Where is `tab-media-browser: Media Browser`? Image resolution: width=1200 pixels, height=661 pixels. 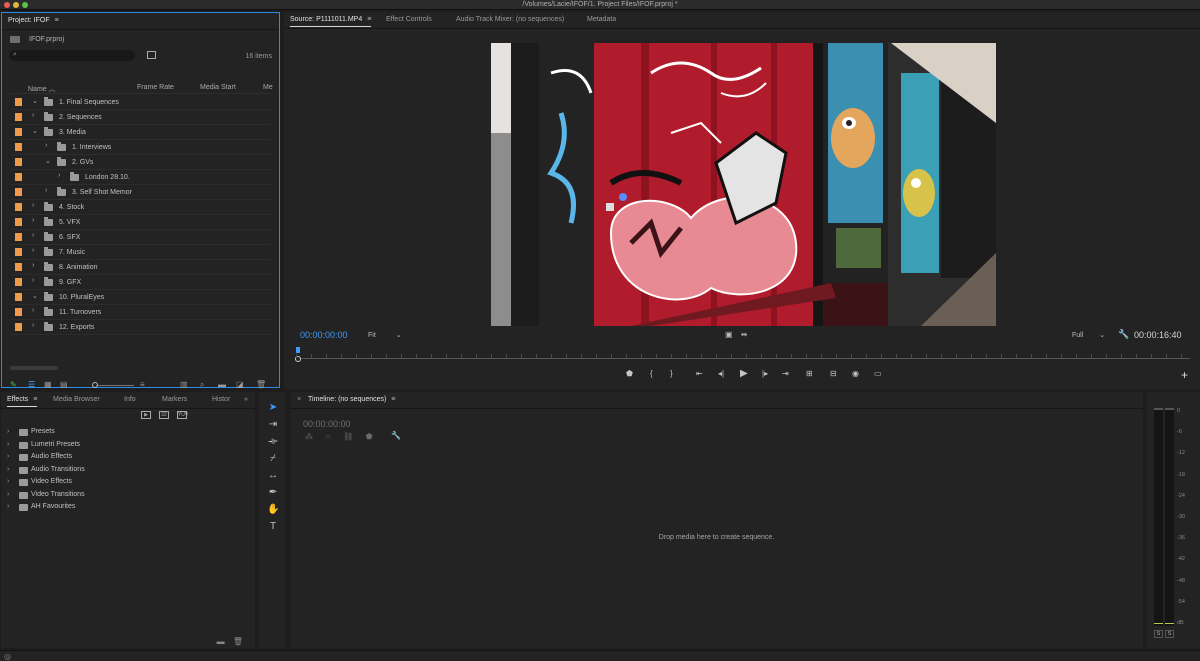 tab-media-browser: Media Browser is located at coordinates (76, 399).